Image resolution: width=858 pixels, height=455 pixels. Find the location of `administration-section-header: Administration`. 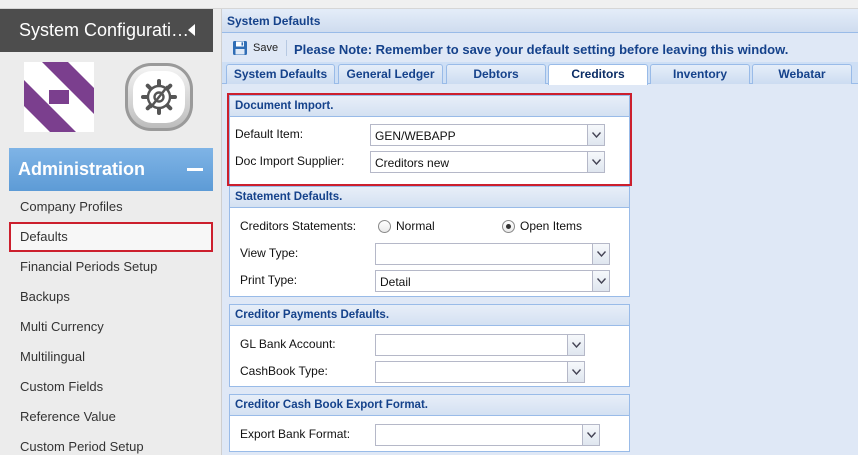

administration-section-header: Administration is located at coordinates (111, 169).